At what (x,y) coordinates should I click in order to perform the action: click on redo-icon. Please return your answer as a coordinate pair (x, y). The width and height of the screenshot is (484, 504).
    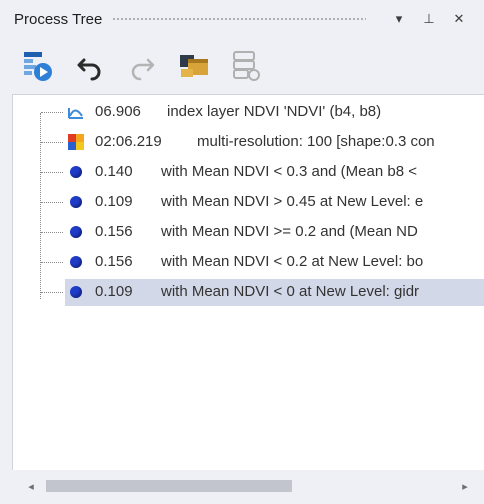
    Looking at the image, I should click on (142, 66).